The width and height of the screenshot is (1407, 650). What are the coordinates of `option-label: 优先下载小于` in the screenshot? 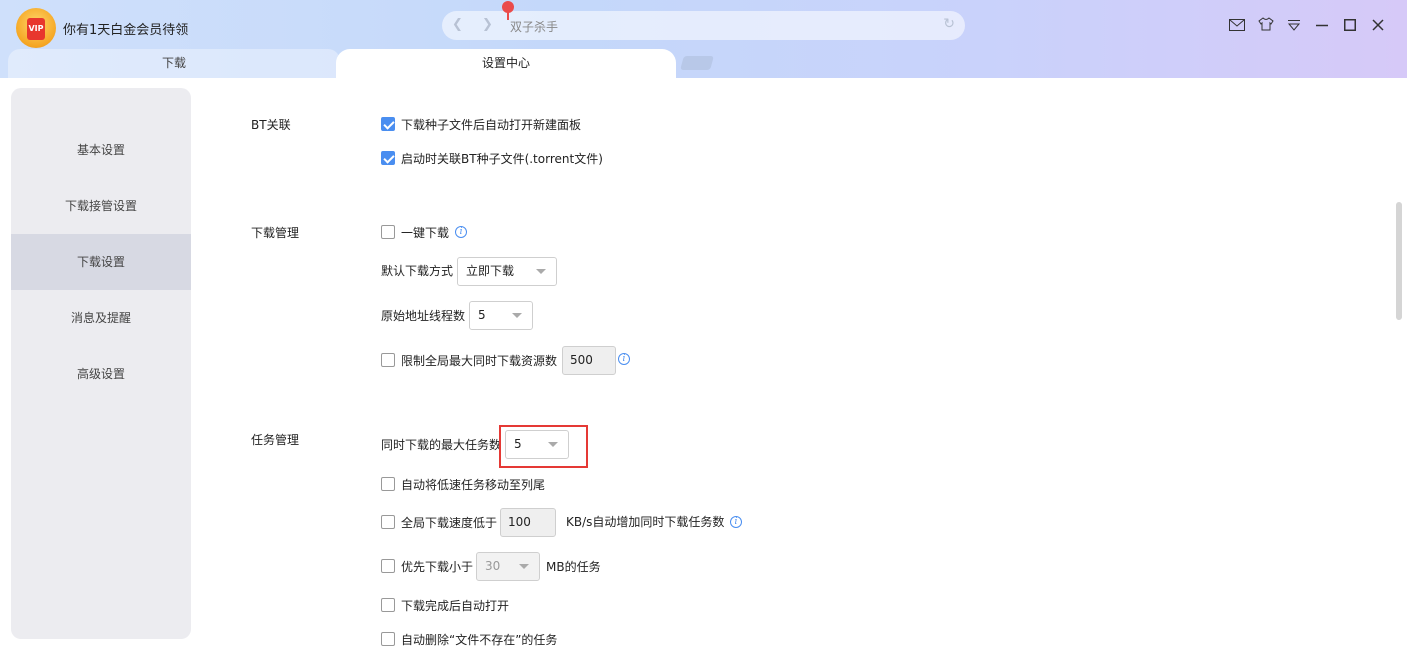 It's located at (437, 566).